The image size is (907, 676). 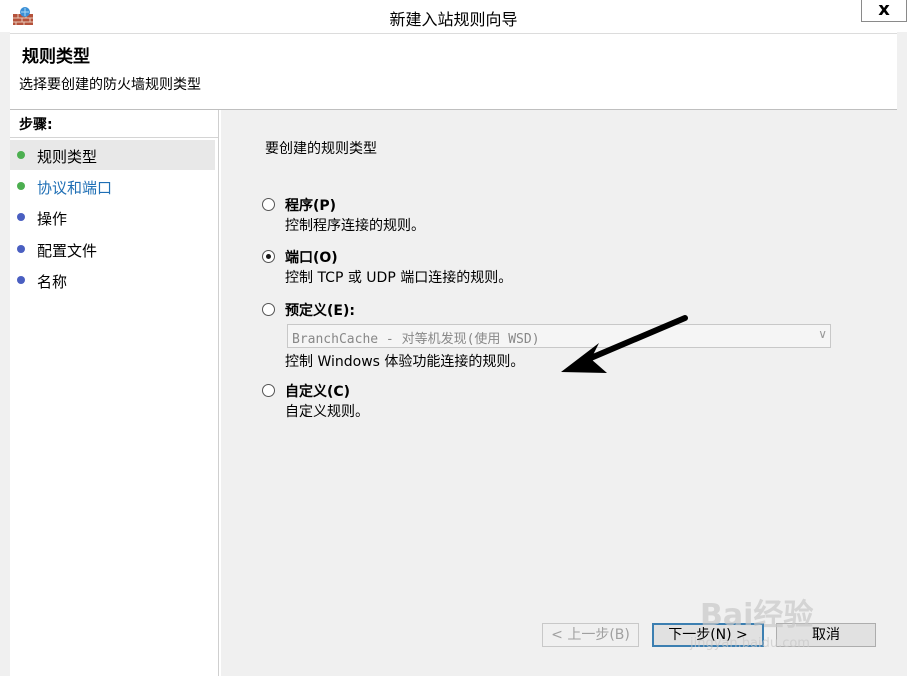 I want to click on close-button: x, so click(x=884, y=11).